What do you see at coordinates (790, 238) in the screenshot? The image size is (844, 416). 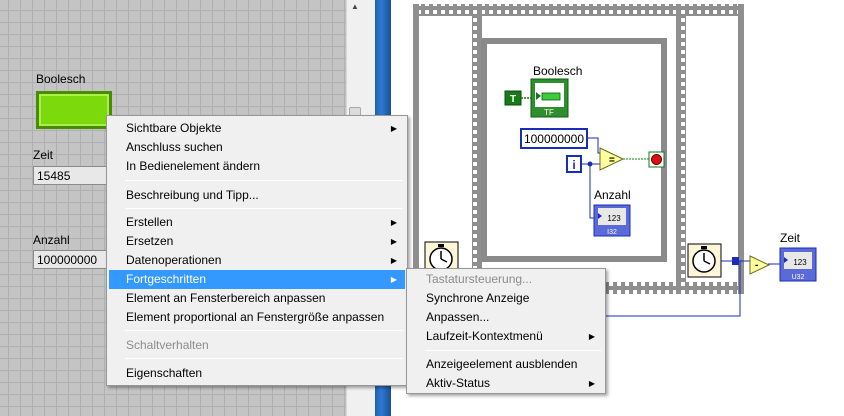 I see `time-terminal-label: Zeit` at bounding box center [790, 238].